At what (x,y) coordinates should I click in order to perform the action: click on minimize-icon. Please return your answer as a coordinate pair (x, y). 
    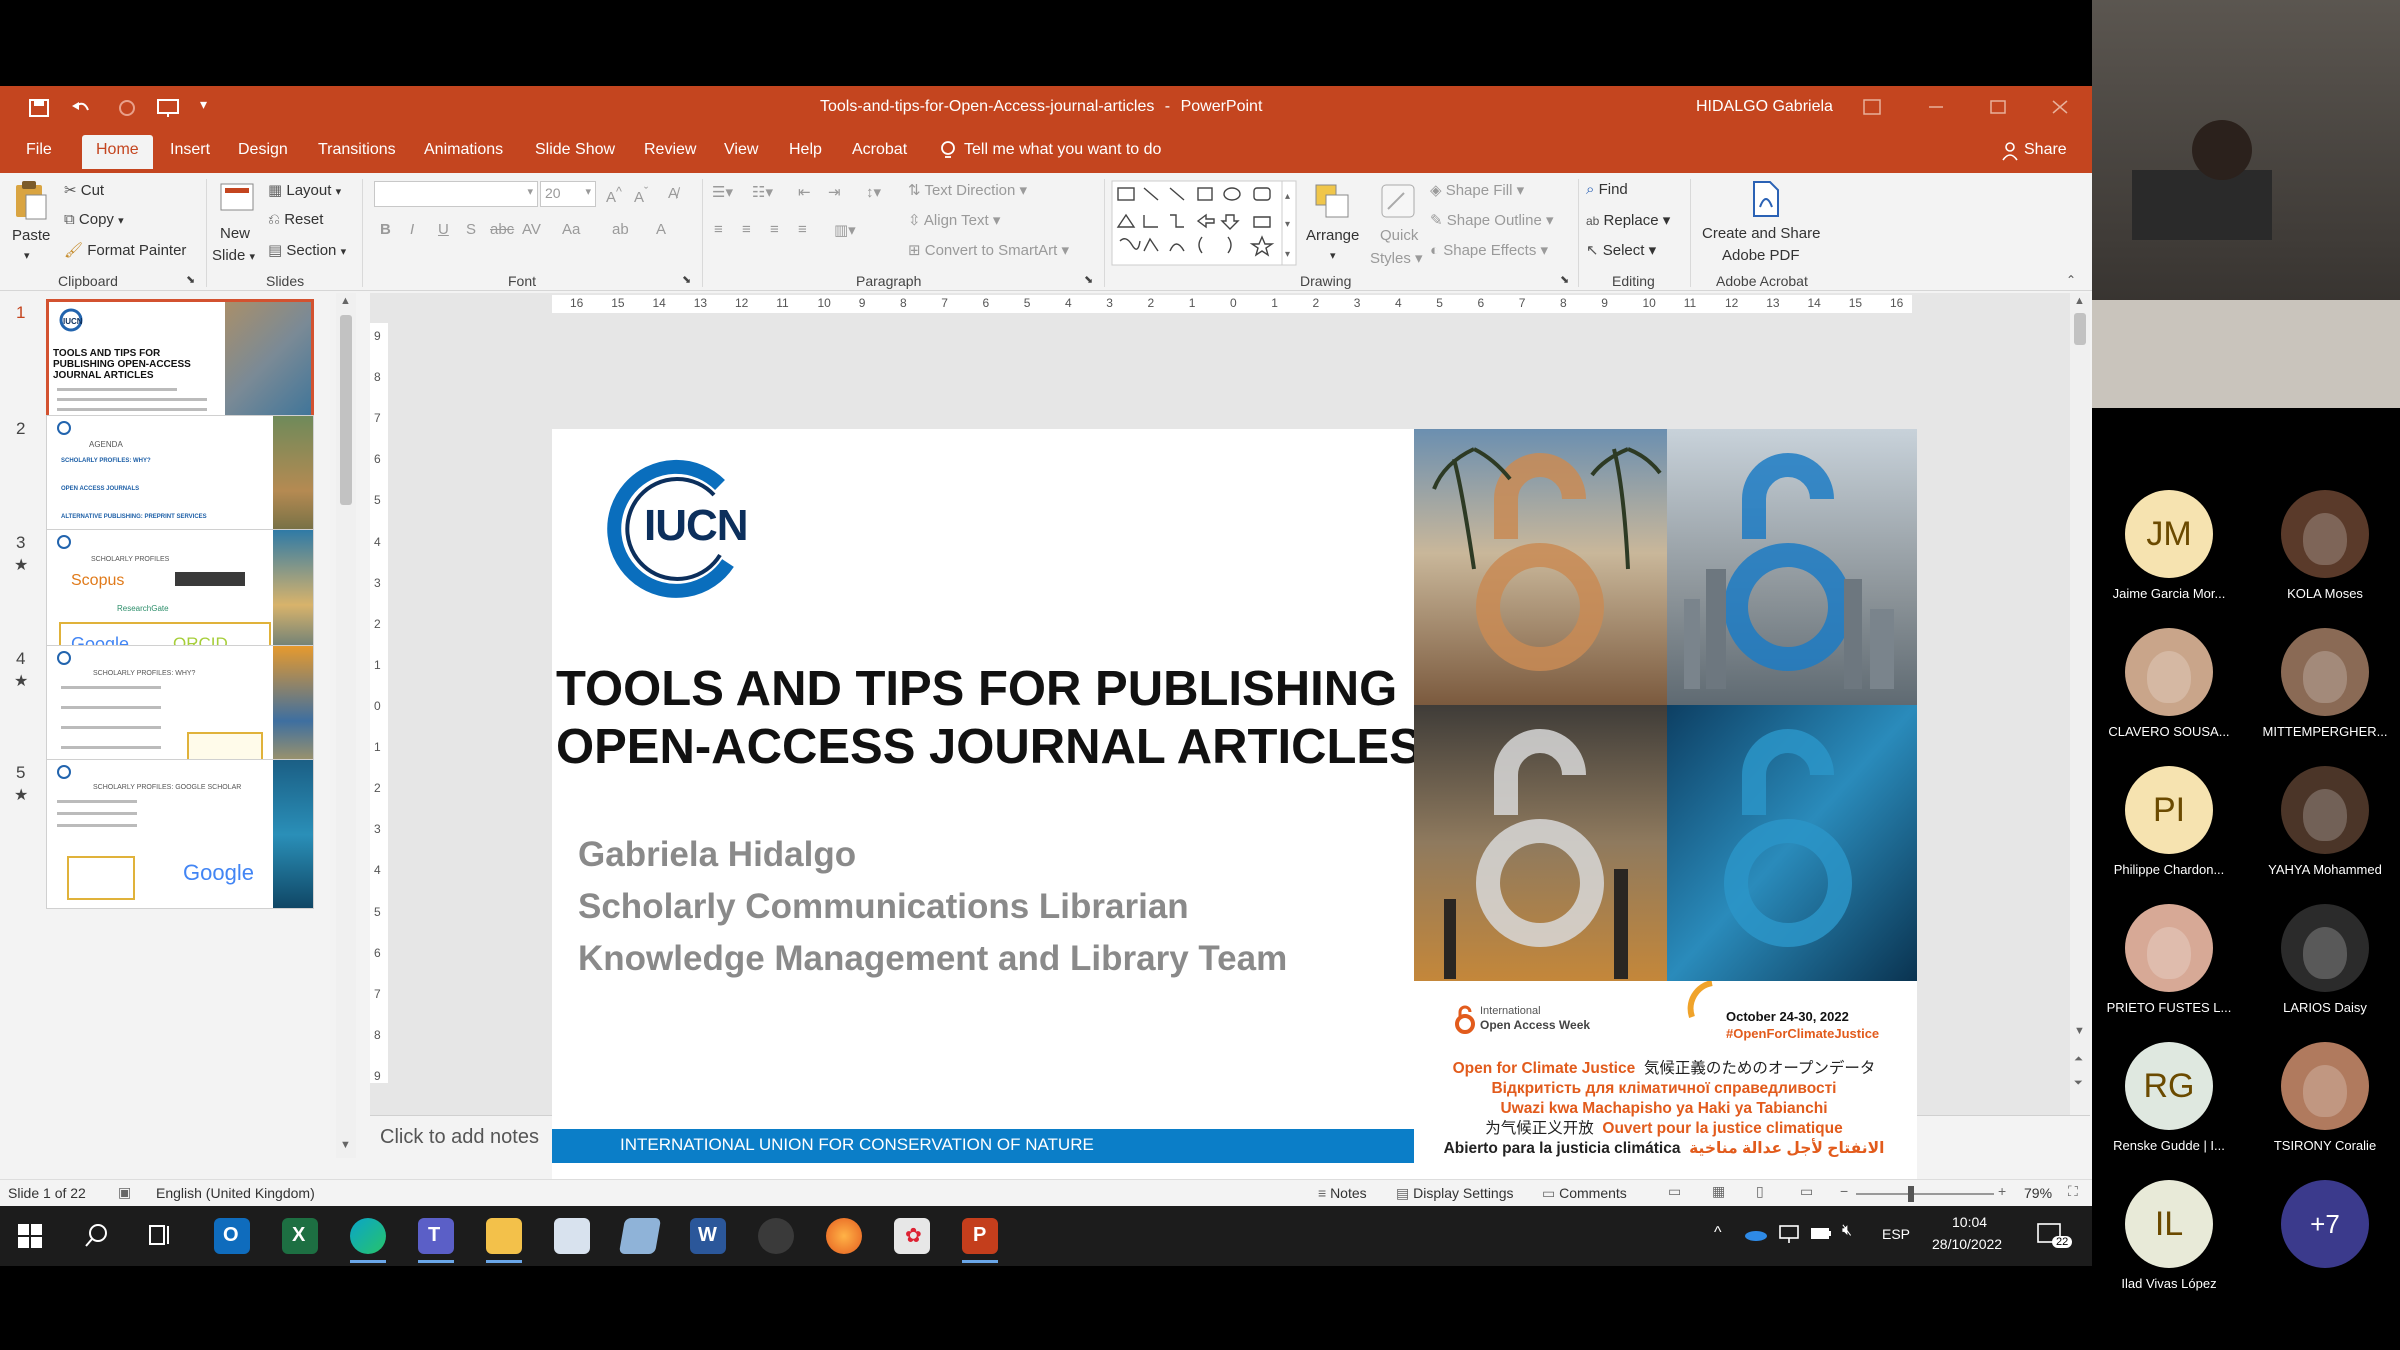
    Looking at the image, I should click on (1936, 107).